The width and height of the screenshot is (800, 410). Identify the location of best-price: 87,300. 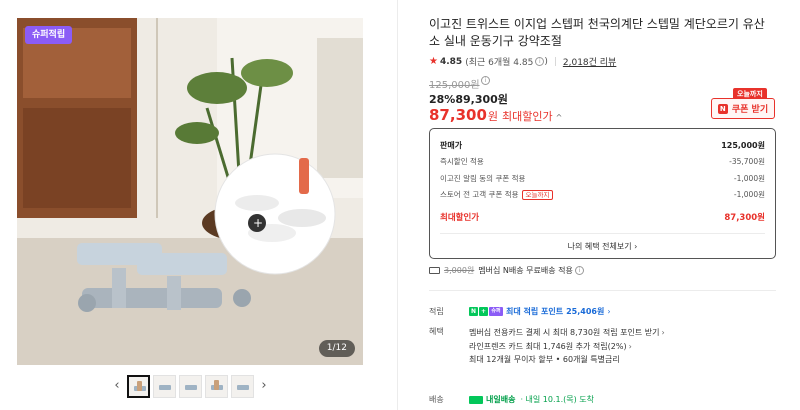
(458, 115).